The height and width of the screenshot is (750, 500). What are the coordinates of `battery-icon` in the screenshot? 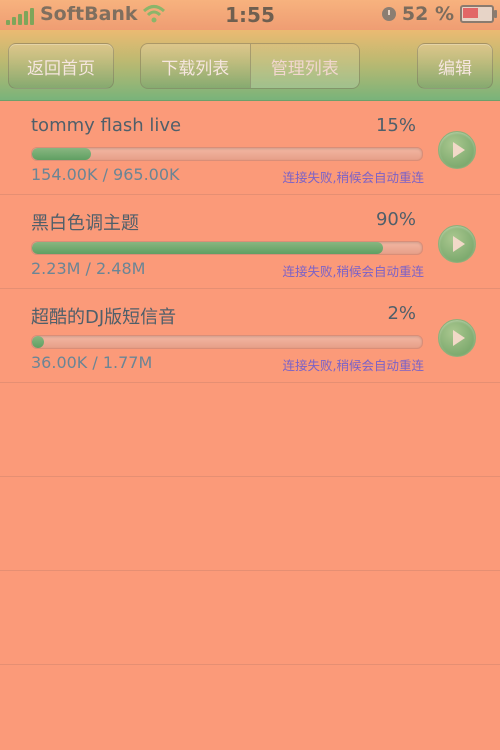 It's located at (478, 14).